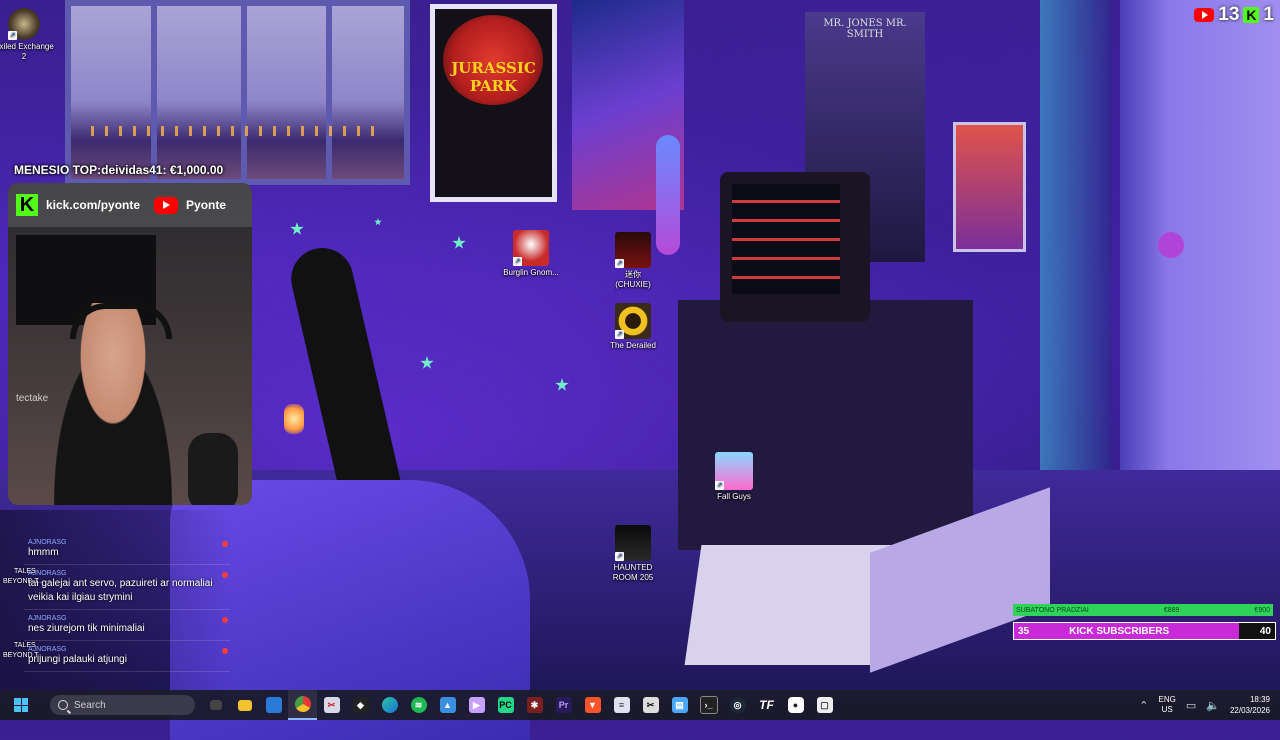 The height and width of the screenshot is (740, 1280). Describe the element at coordinates (1191, 705) in the screenshot. I see `network-icon: ▭` at that location.